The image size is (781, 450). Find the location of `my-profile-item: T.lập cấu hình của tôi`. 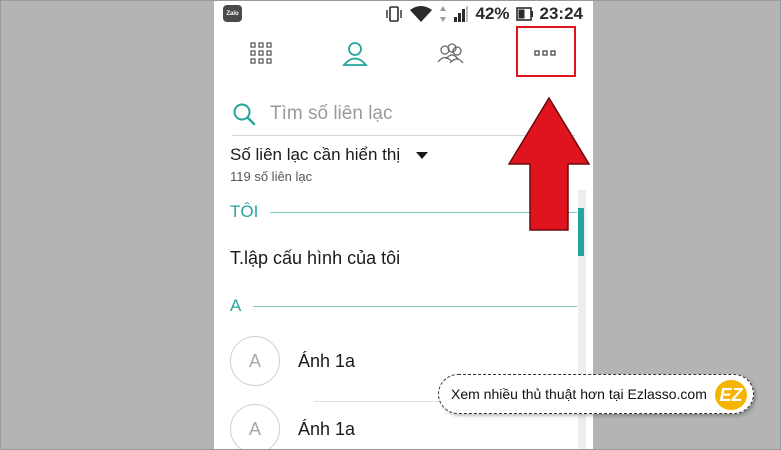

my-profile-item: T.lập cấu hình của tôi is located at coordinates (315, 258).